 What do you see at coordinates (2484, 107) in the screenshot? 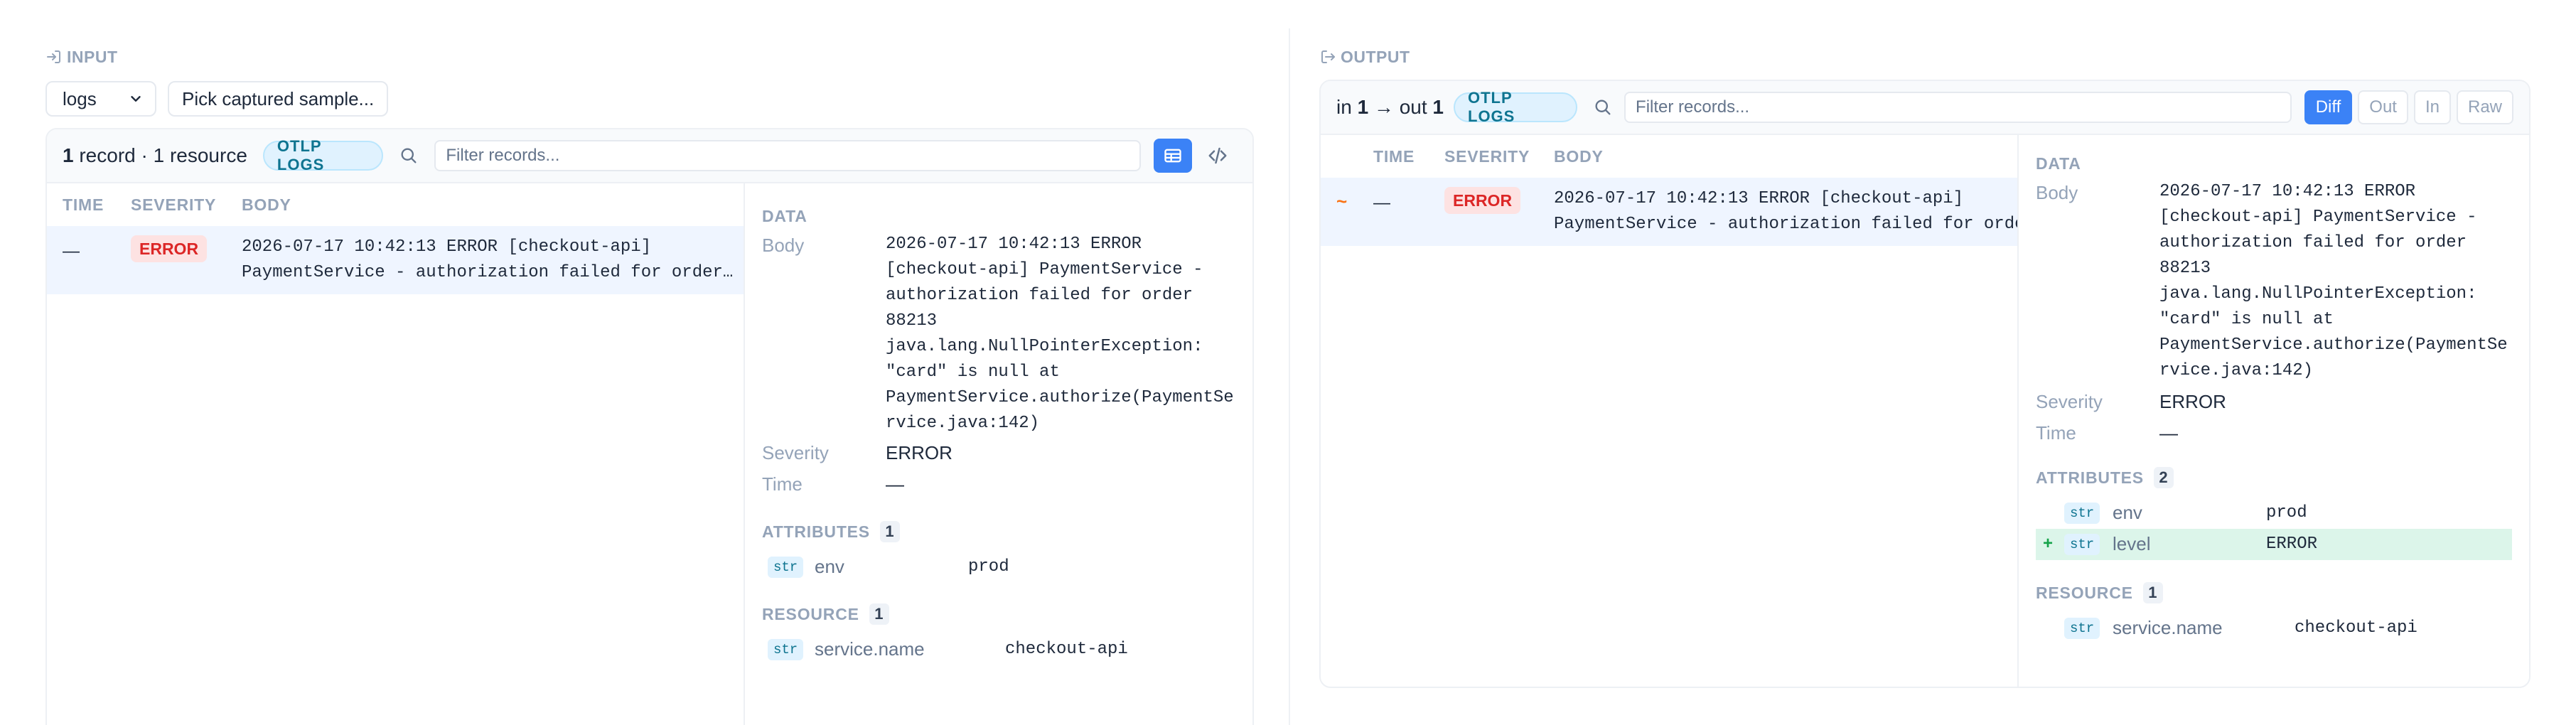
I see `tab-raw: Raw` at bounding box center [2484, 107].